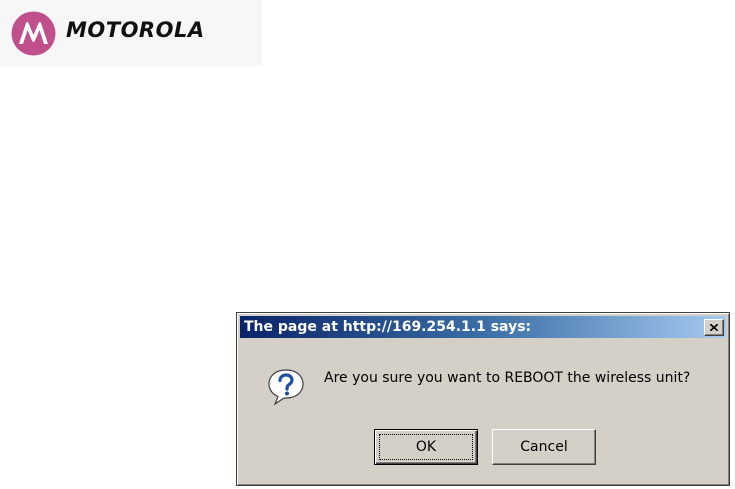 The image size is (735, 489). I want to click on close-icon, so click(714, 327).